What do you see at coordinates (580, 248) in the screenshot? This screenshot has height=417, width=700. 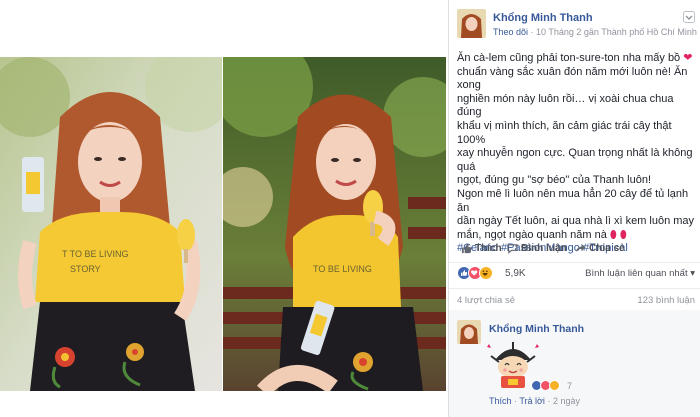 I see `share-icon` at bounding box center [580, 248].